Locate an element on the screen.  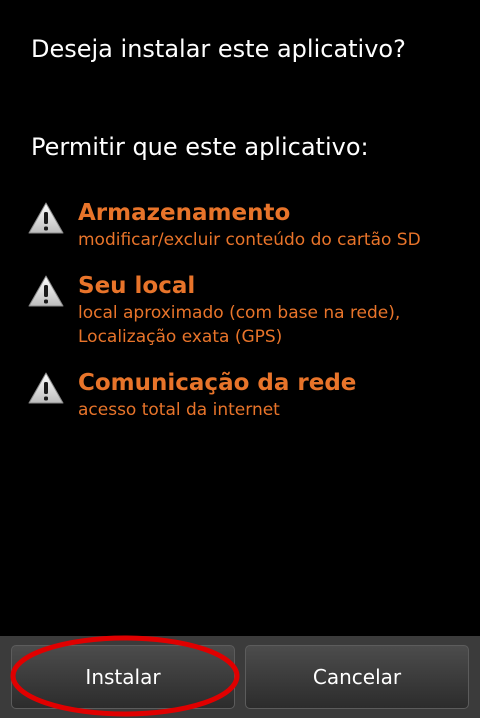
permission-description: Localização exata (GPS) is located at coordinates (180, 337).